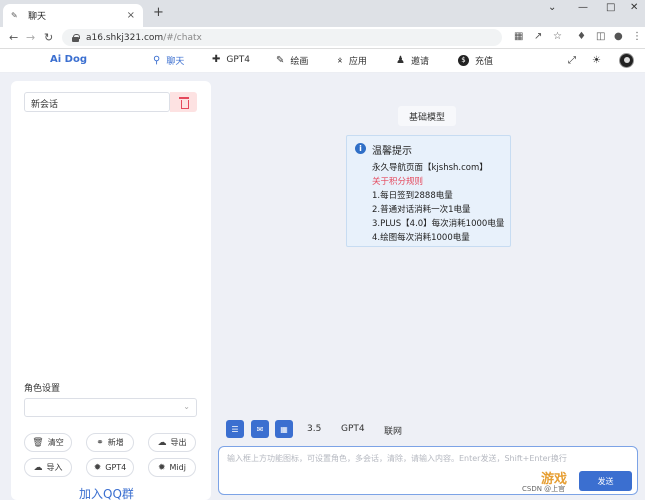 The image size is (645, 500). What do you see at coordinates (238, 59) in the screenshot?
I see `nav-gpt4-label: GPT4` at bounding box center [238, 59].